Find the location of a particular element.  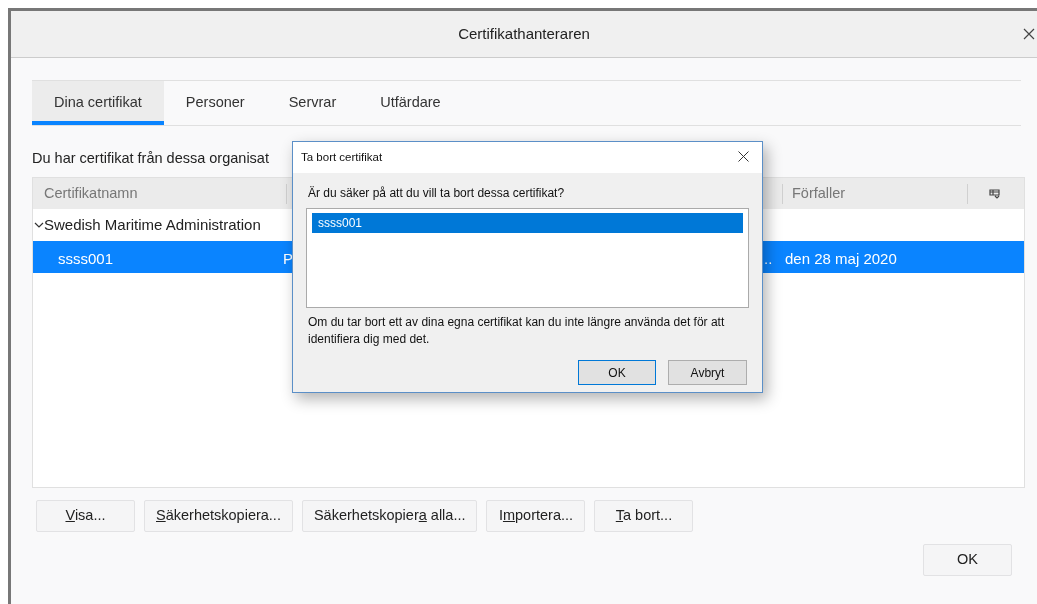

list-item: ssss001 is located at coordinates (527, 223).